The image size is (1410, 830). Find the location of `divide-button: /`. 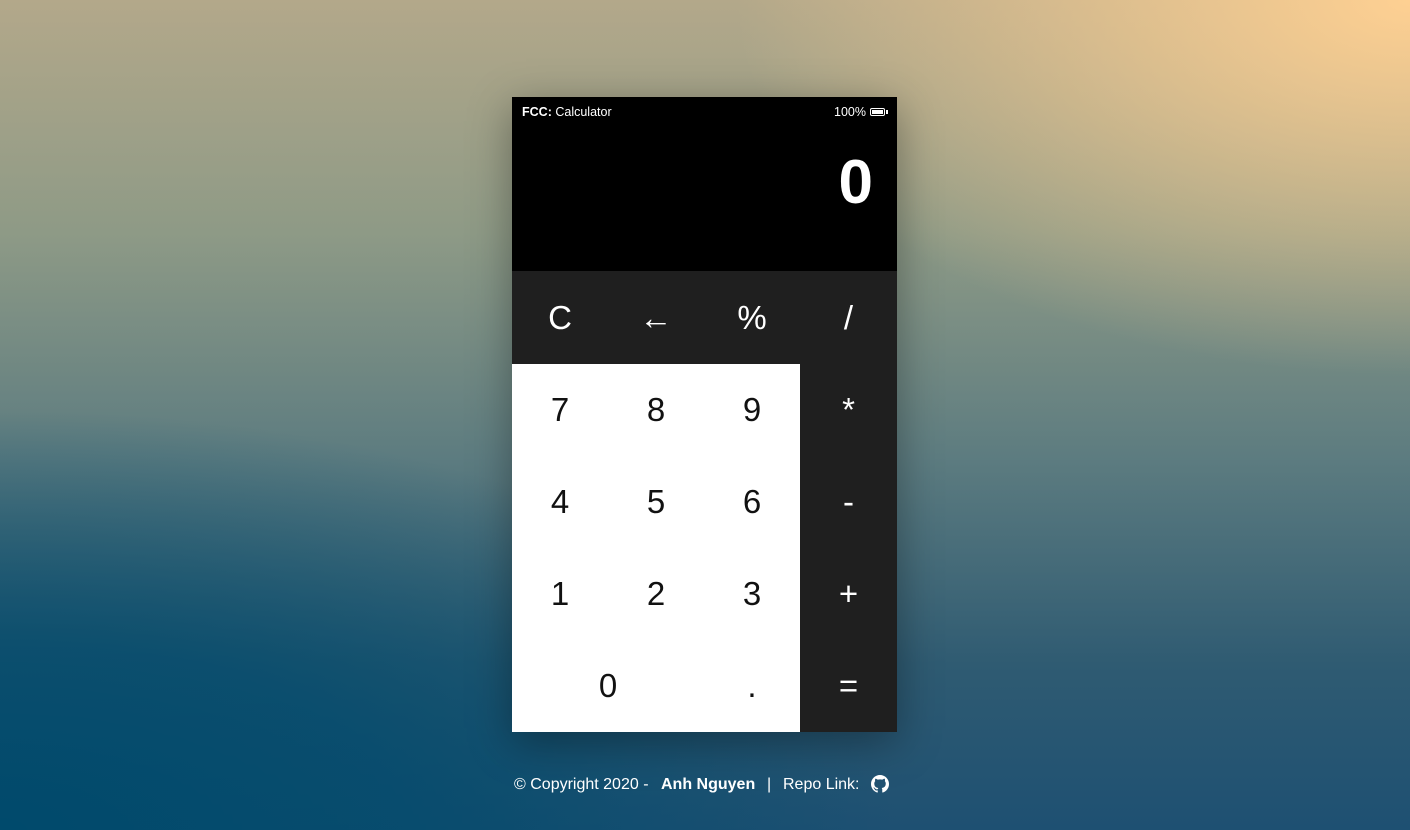

divide-button: / is located at coordinates (848, 317).